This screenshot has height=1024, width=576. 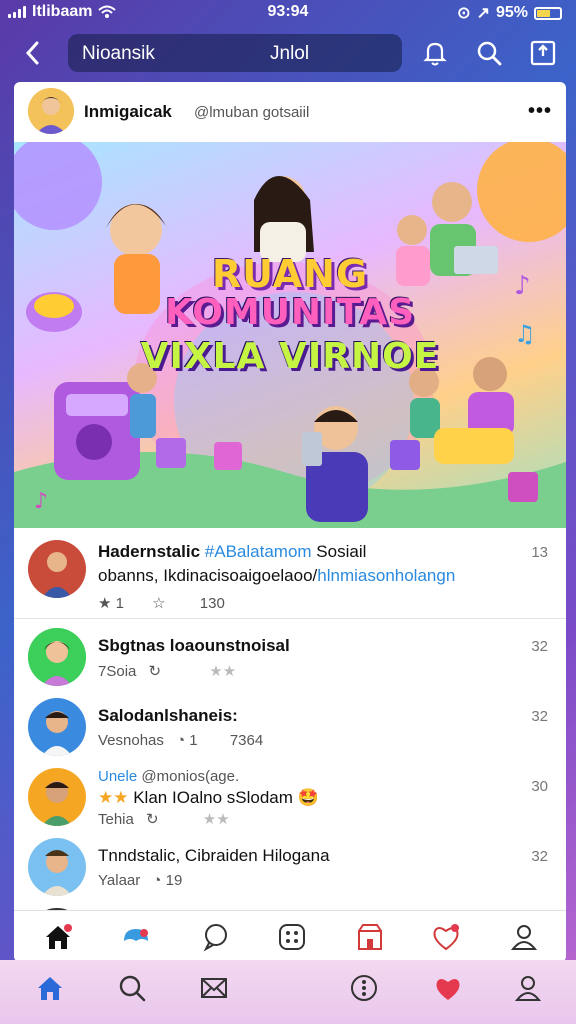 What do you see at coordinates (290, 658) in the screenshot?
I see `comment-row: Sbgtnas loaounstnoisal 7Soia ↻ ★★ 32` at bounding box center [290, 658].